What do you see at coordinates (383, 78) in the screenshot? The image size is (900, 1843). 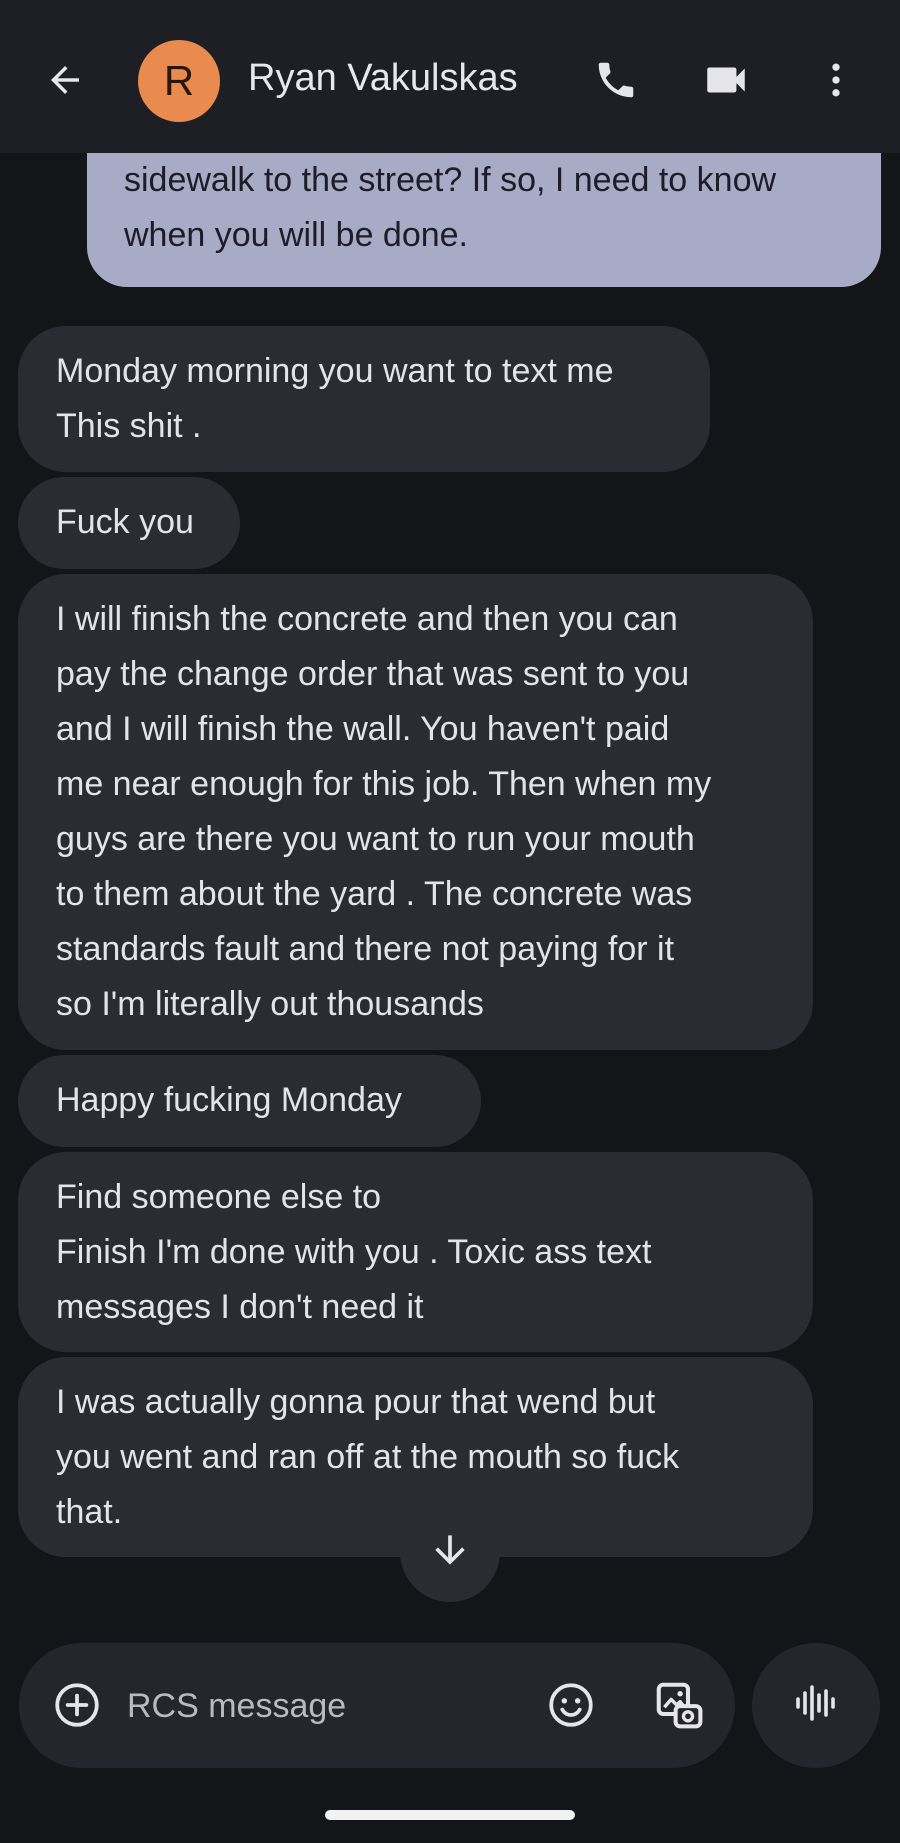 I see `contact-name: Ryan Vakulskas` at bounding box center [383, 78].